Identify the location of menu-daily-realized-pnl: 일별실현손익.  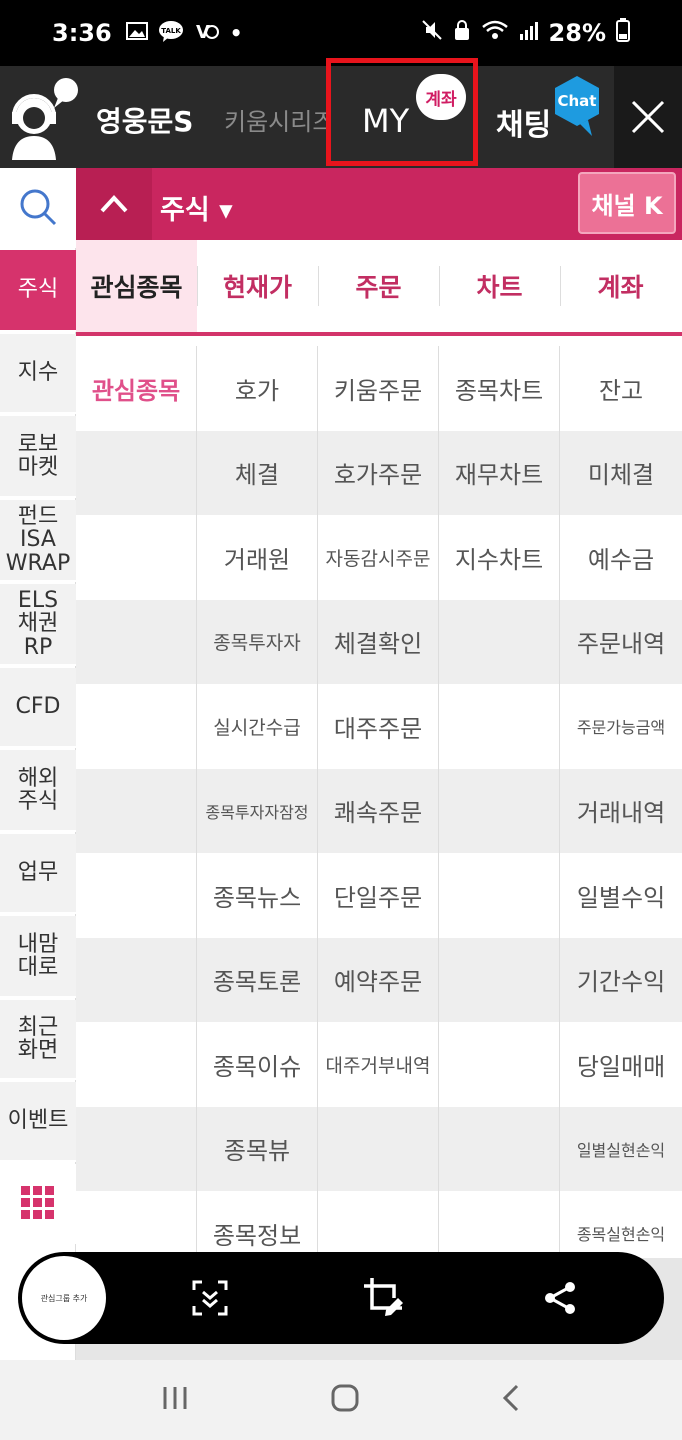
(621, 1149).